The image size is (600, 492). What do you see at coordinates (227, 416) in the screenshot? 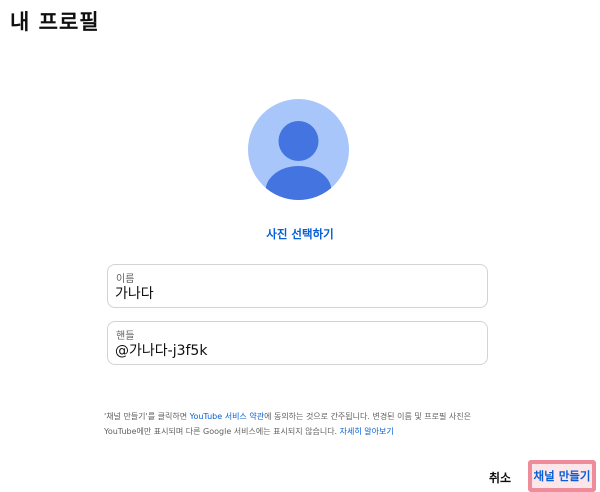
I see `terms-of-service-link: YouTube 서비스 약관` at bounding box center [227, 416].